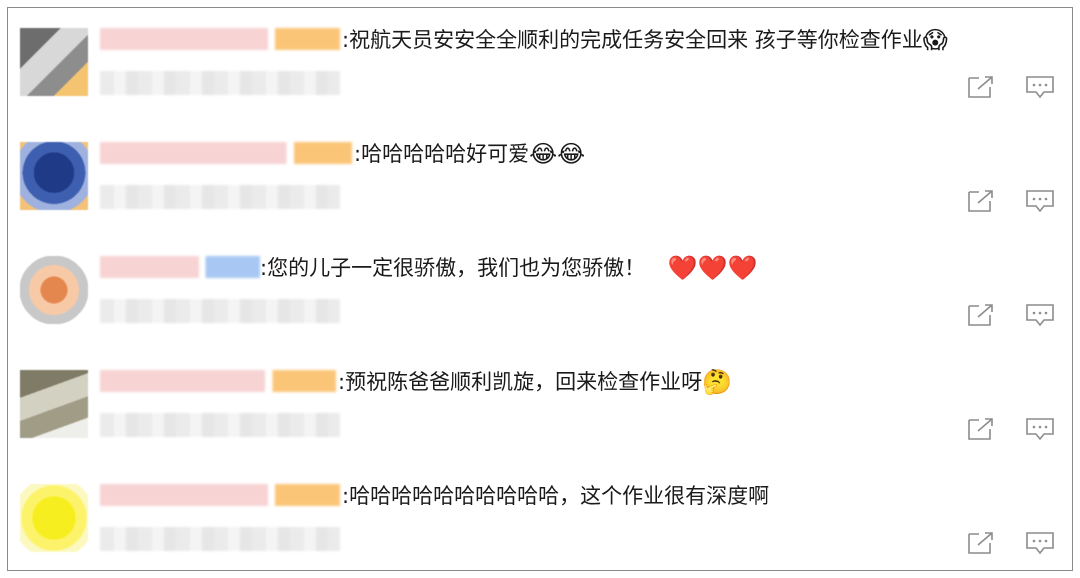 This screenshot has height=578, width=1080. I want to click on comment-text-body: :预祝陈爸爸顺利凯旋，回来检查作业呀, so click(520, 382).